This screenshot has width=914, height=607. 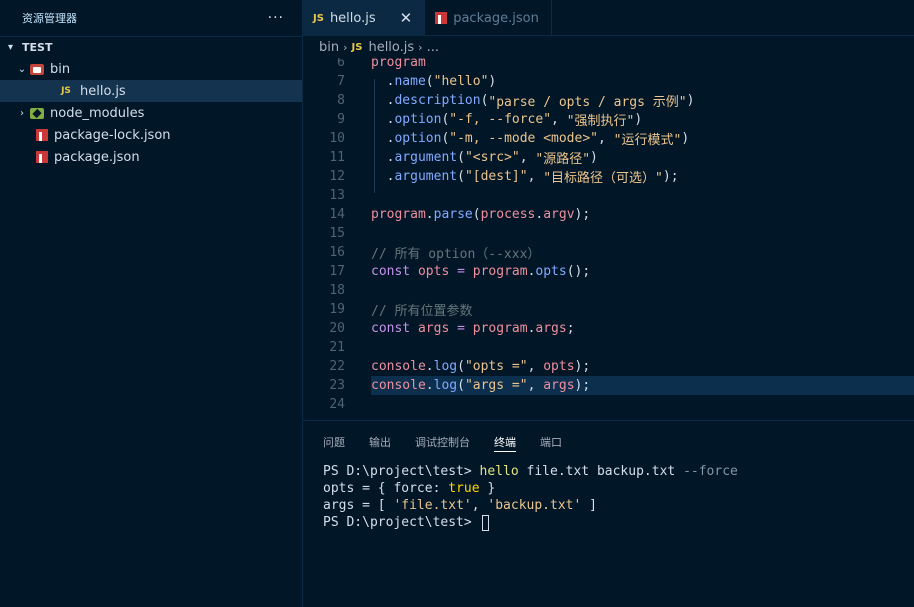 What do you see at coordinates (432, 505) in the screenshot?
I see `terminal-string: 'file.txt'` at bounding box center [432, 505].